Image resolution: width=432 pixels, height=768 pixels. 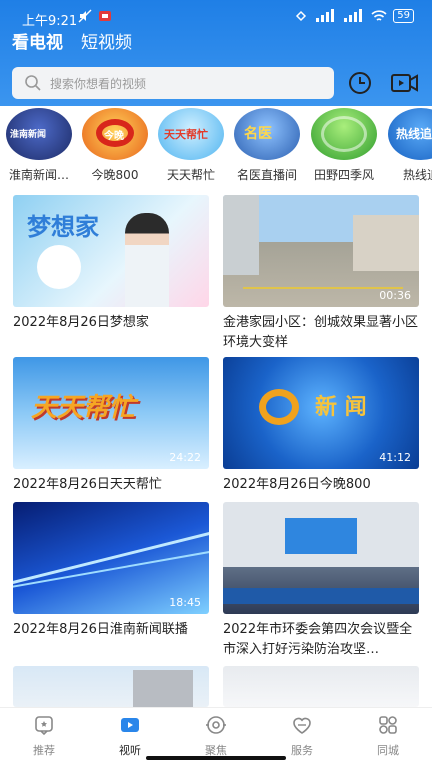 What do you see at coordinates (241, 235) in the screenshot?
I see `building-left` at bounding box center [241, 235].